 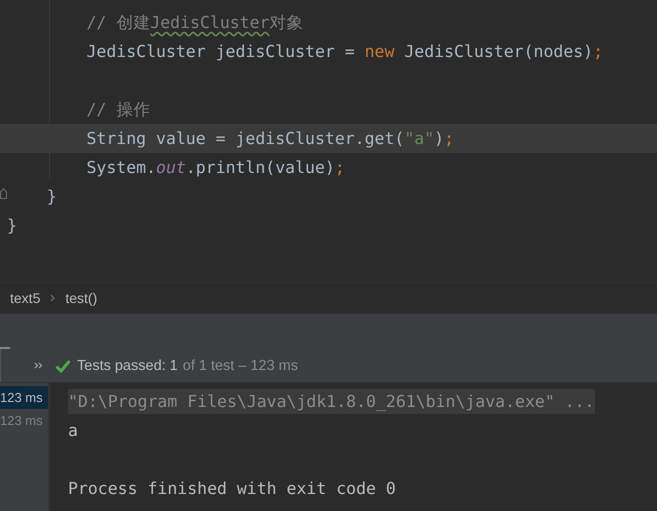 What do you see at coordinates (127, 366) in the screenshot?
I see `test-summary: Tests passed: 1` at bounding box center [127, 366].